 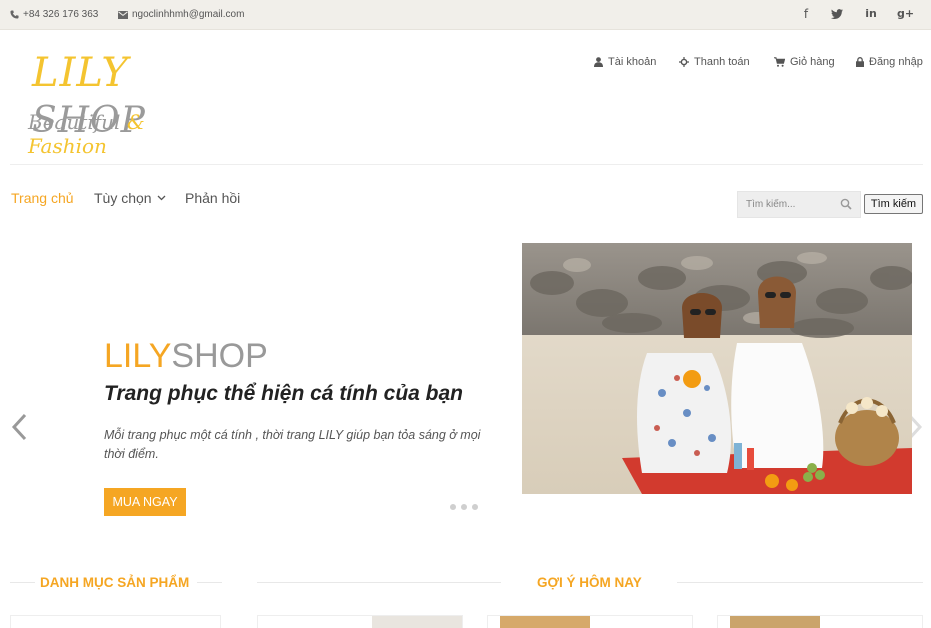 I want to click on phone-contact: +84 326 176 363, so click(x=54, y=14).